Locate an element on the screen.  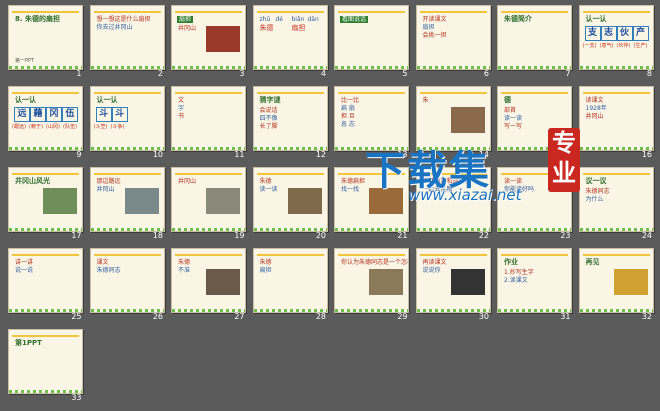
slide-thumbnail-29: 你认为朱德同志是一个怎样的人 29 is located at coordinates (371, 285).